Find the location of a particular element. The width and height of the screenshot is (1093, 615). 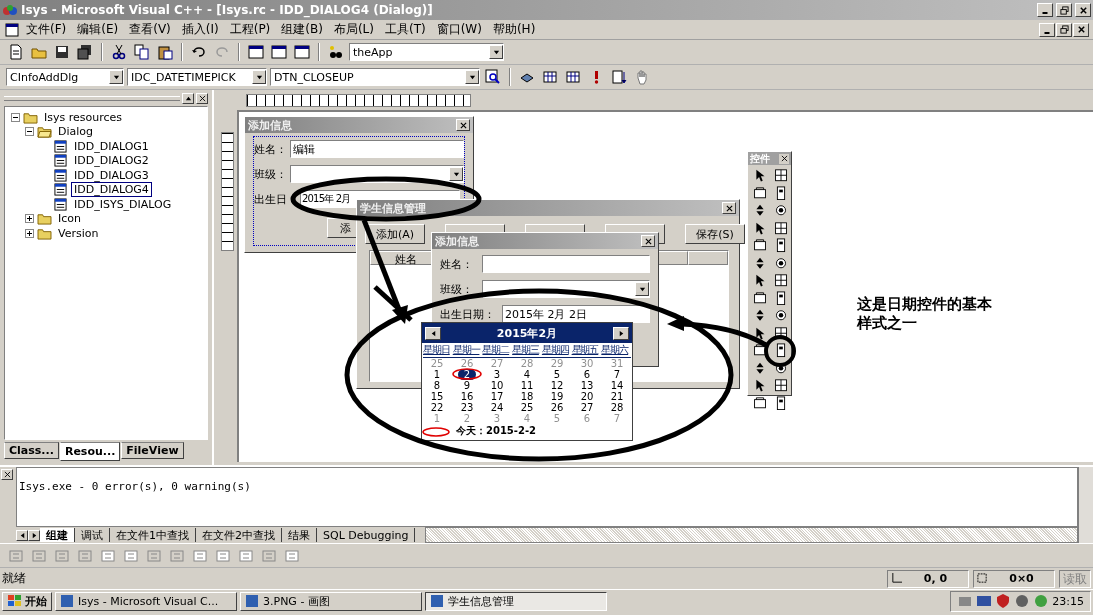

weekday-header: 星期日 is located at coordinates (437, 350).